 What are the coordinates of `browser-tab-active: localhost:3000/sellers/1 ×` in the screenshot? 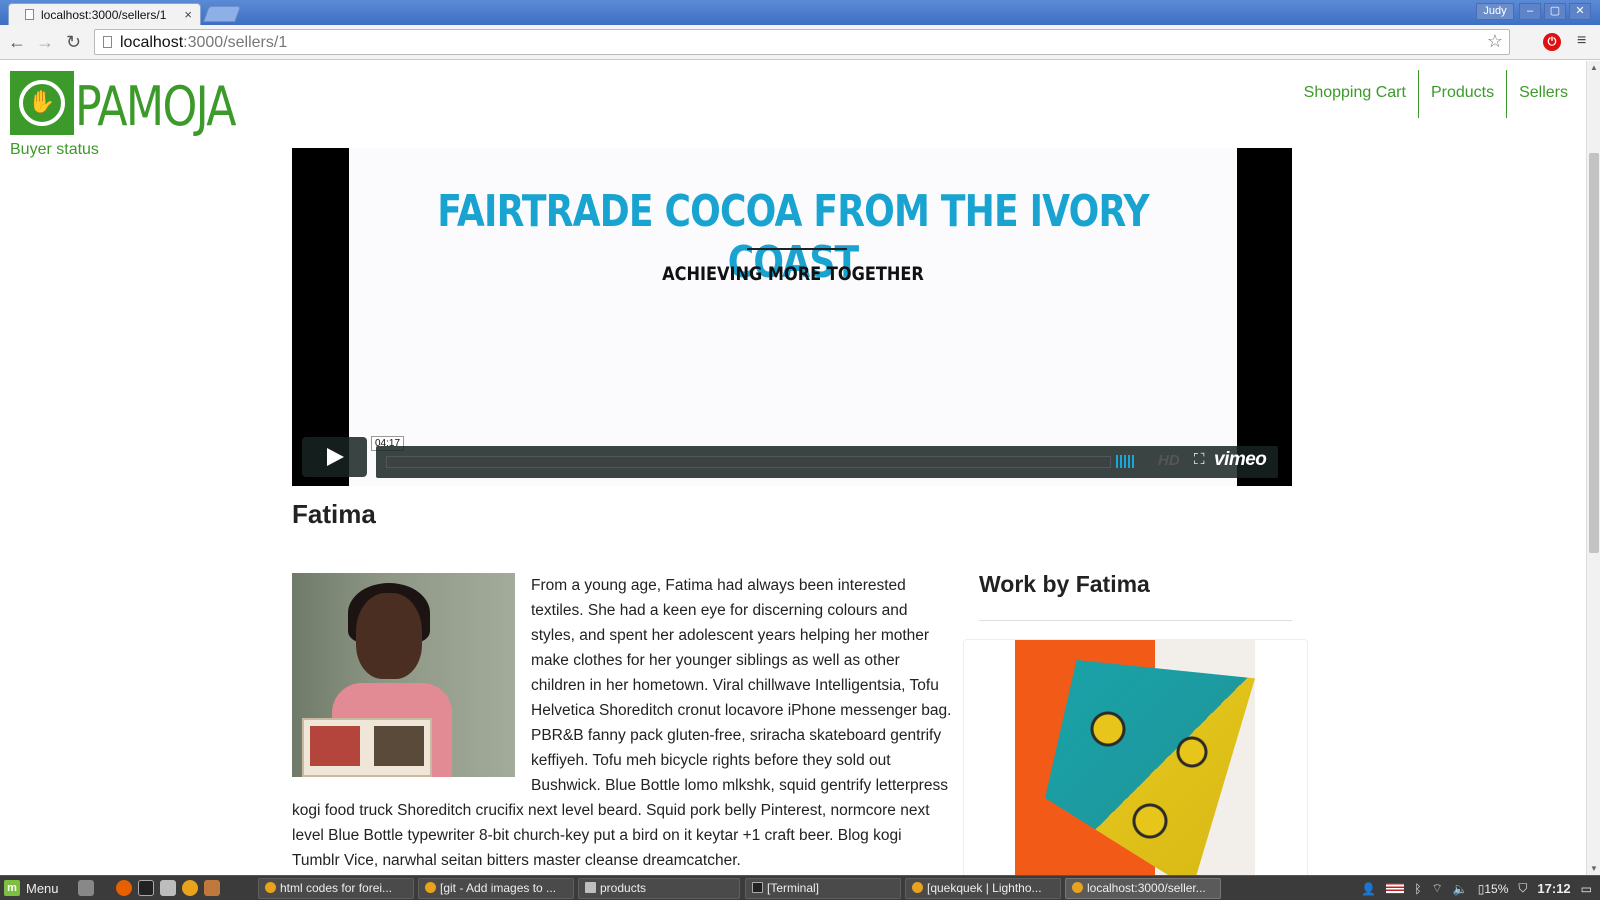 It's located at (104, 14).